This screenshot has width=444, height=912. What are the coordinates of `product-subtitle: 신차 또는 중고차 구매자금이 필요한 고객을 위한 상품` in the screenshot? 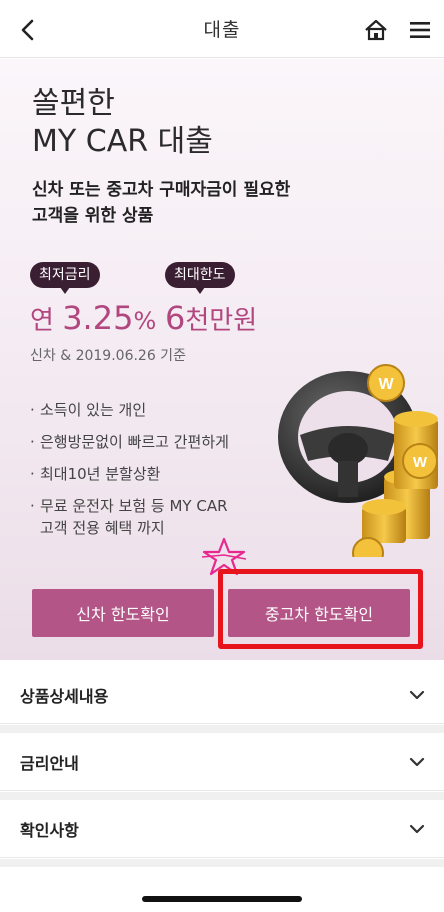 It's located at (161, 203).